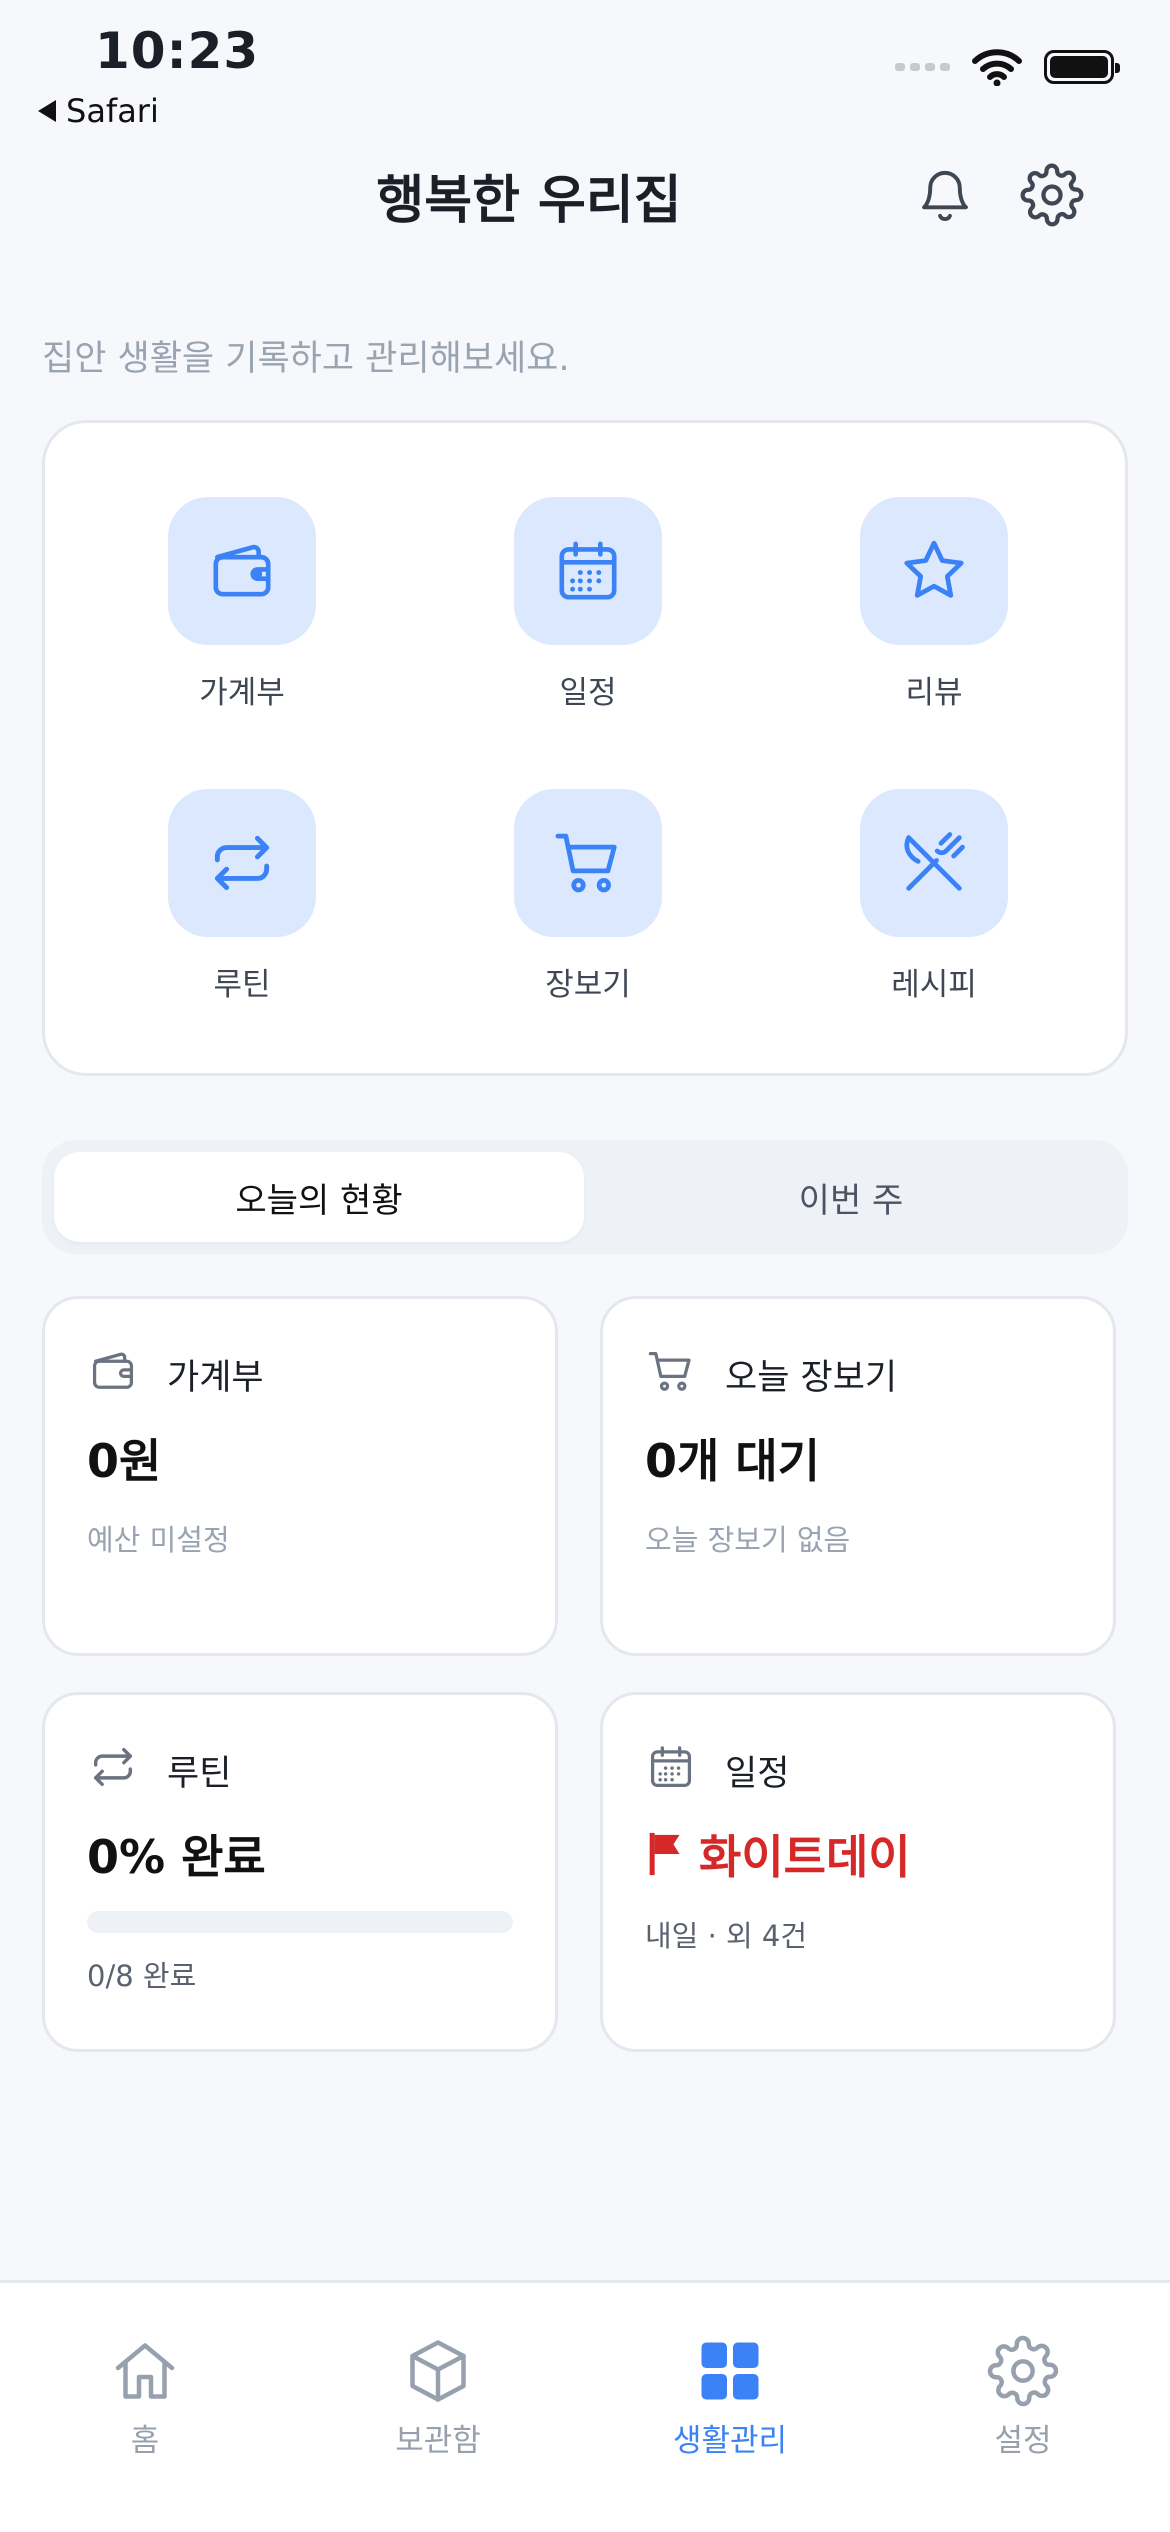  What do you see at coordinates (934, 693) in the screenshot?
I see `tile-label: 리뷰` at bounding box center [934, 693].